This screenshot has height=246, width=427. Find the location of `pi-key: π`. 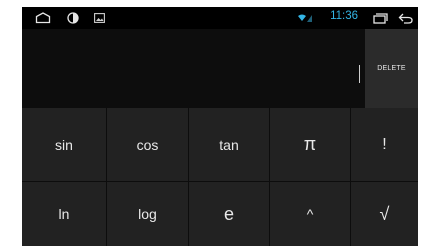

pi-key: π is located at coordinates (310, 144).